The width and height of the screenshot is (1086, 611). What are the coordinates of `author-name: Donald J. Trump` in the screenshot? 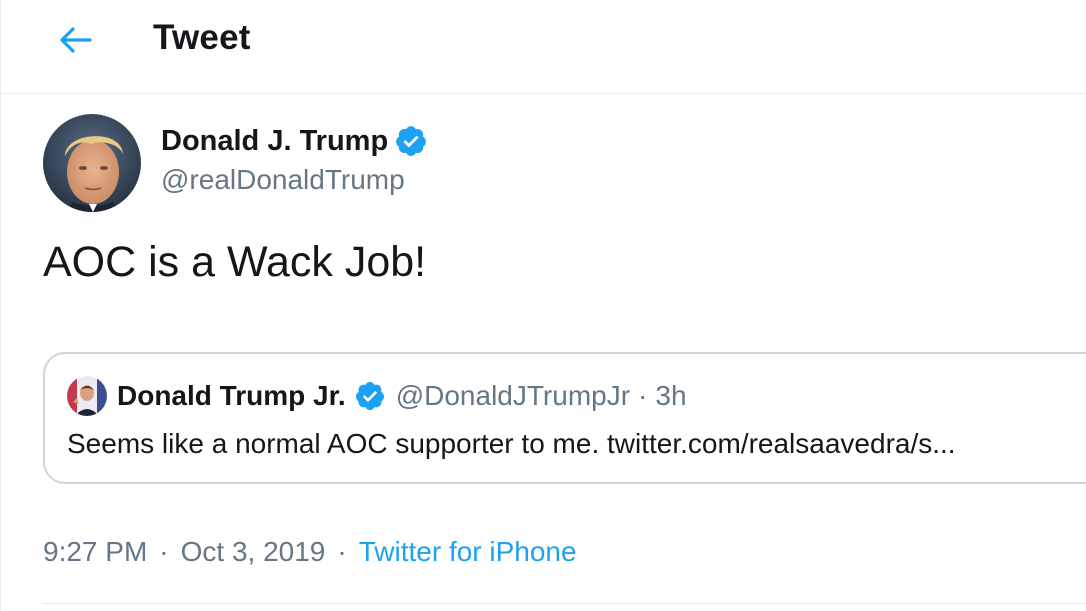 It's located at (294, 141).